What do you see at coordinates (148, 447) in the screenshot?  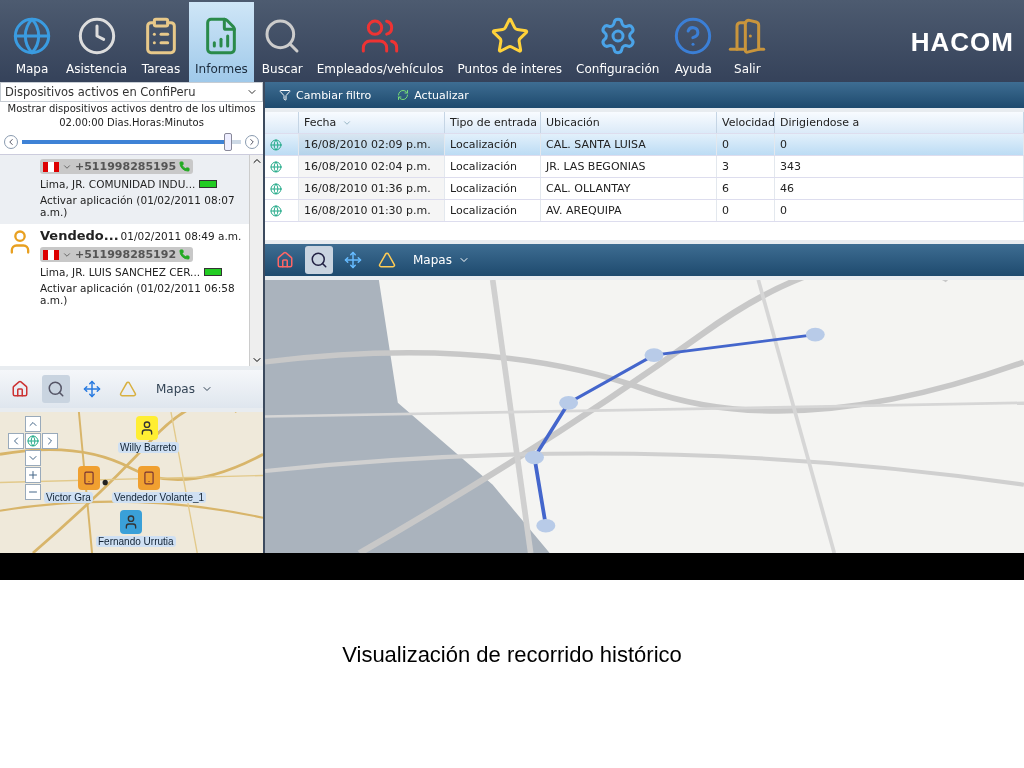 I see `marker-label: Willy Barreto` at bounding box center [148, 447].